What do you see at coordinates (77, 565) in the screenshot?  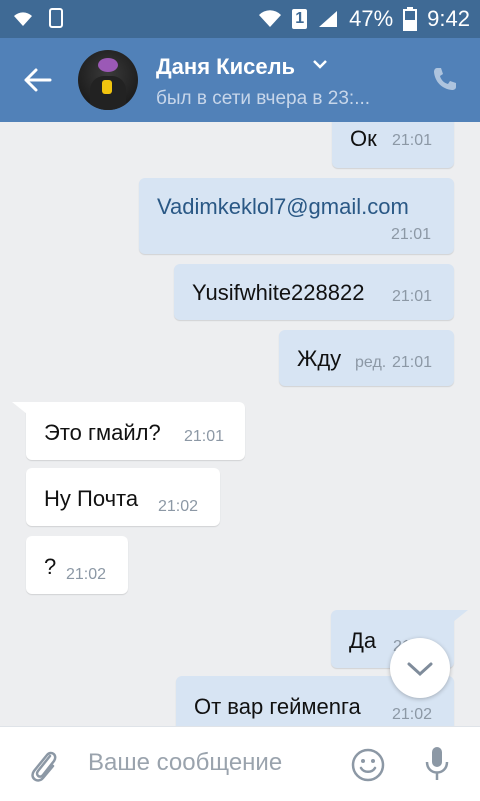 I see `message-bubble-incoming: ? 21:02` at bounding box center [77, 565].